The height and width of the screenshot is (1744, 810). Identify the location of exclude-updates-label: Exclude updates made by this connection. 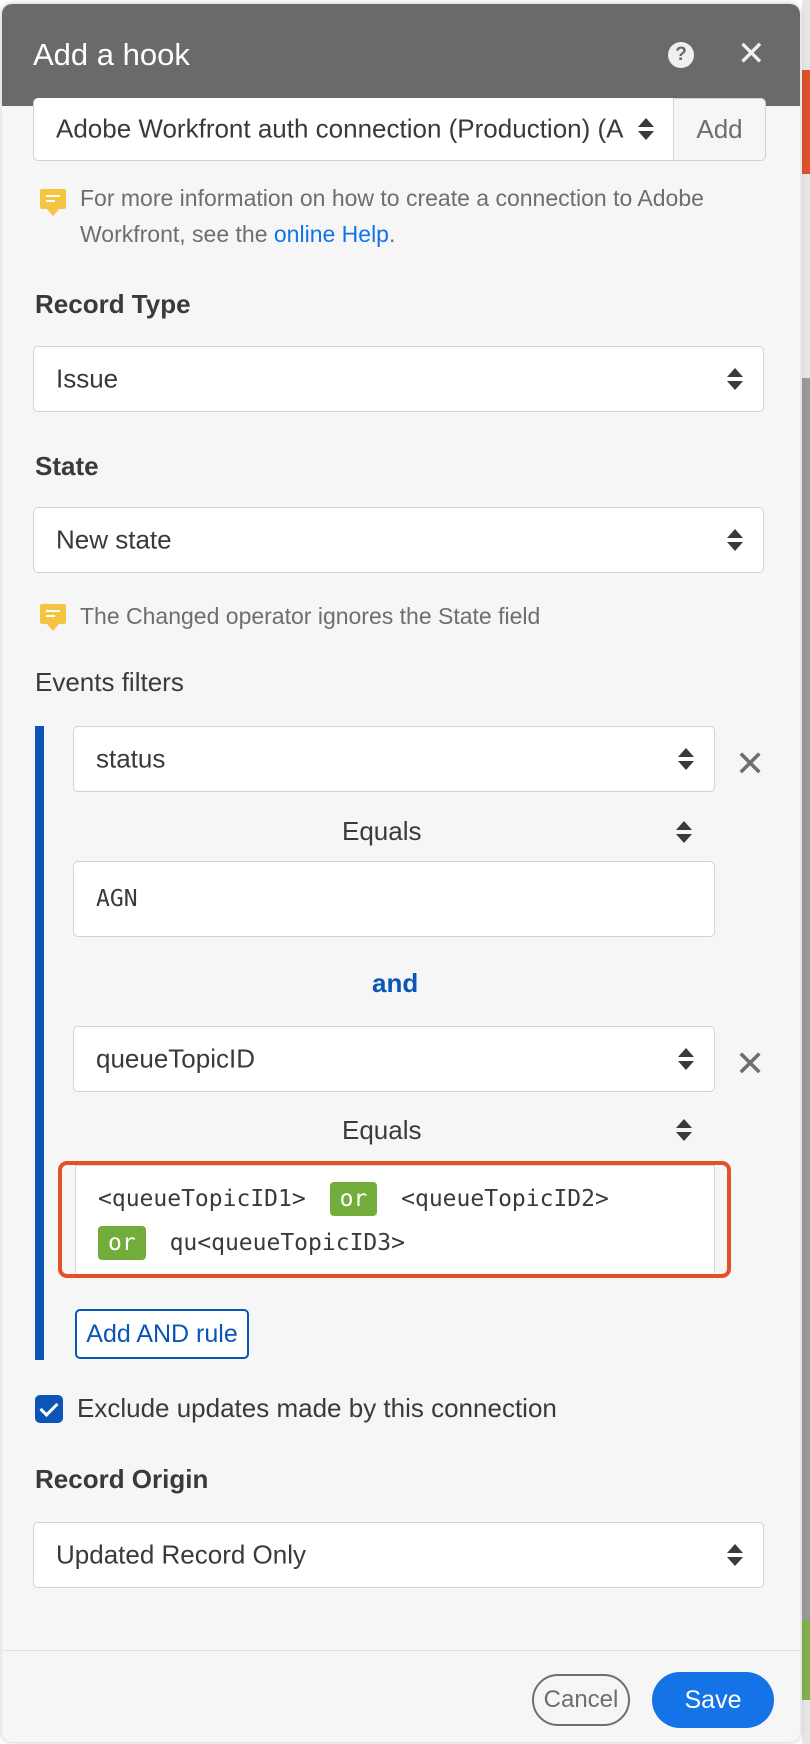
(317, 1408).